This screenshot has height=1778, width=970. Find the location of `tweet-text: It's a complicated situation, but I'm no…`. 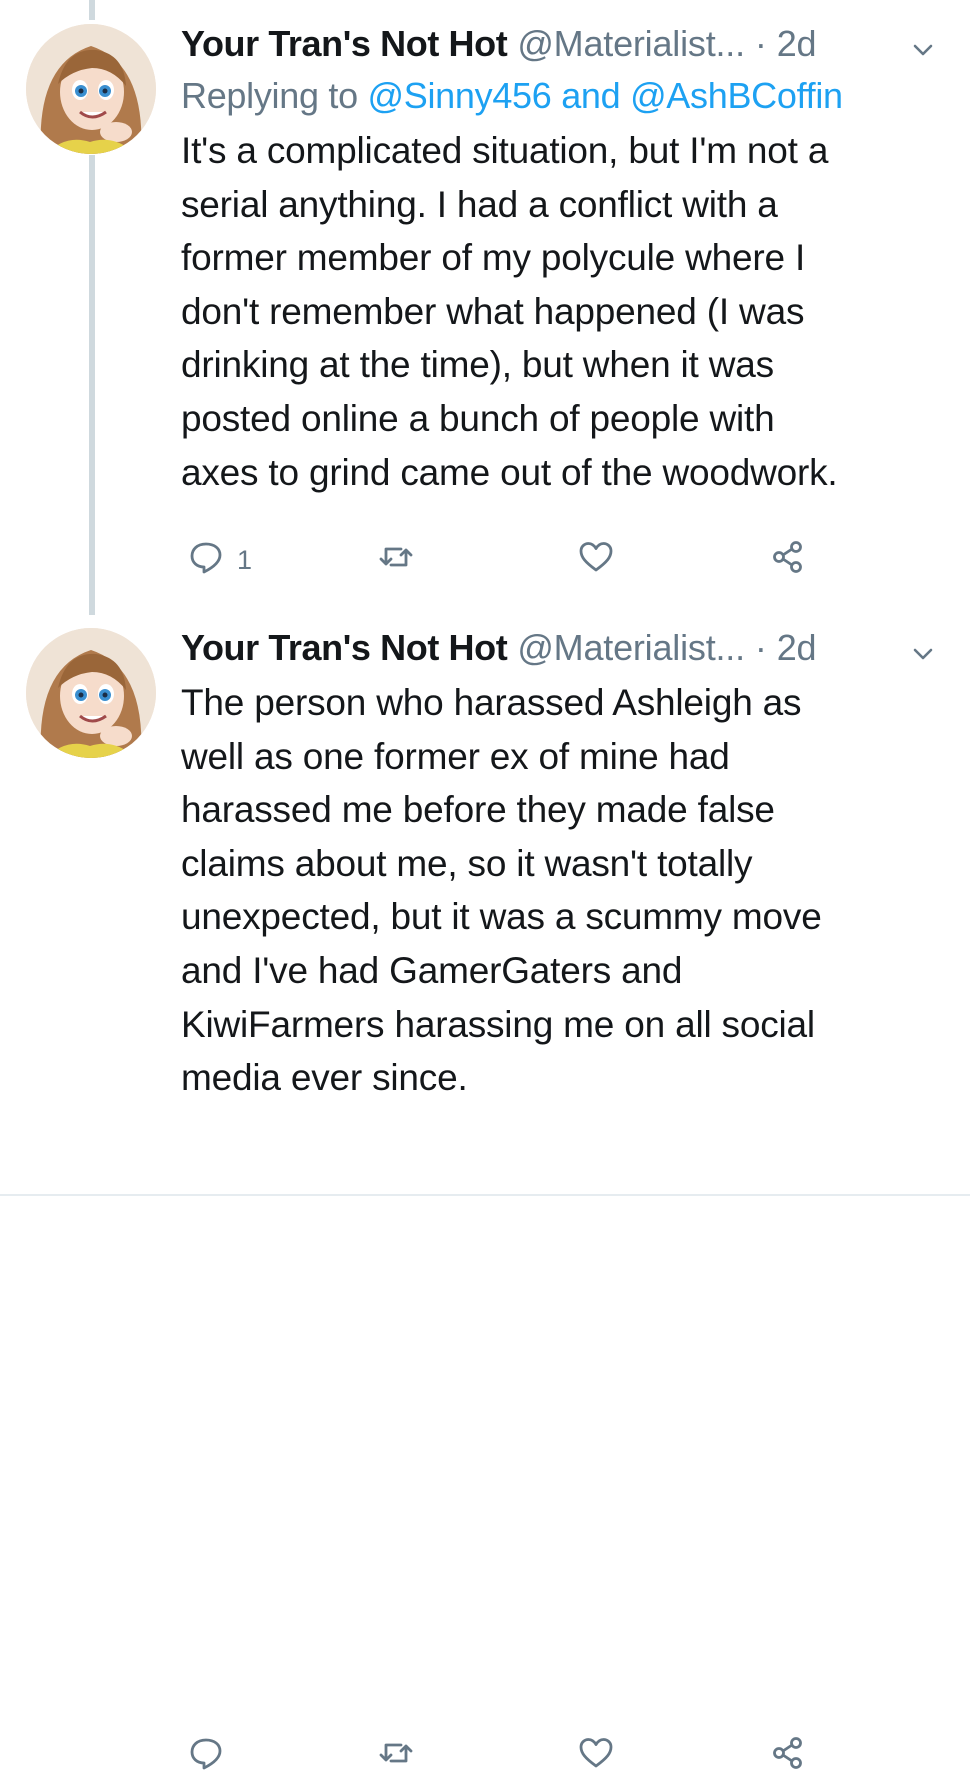

tweet-text: It's a complicated situation, but I'm no… is located at coordinates (509, 311).